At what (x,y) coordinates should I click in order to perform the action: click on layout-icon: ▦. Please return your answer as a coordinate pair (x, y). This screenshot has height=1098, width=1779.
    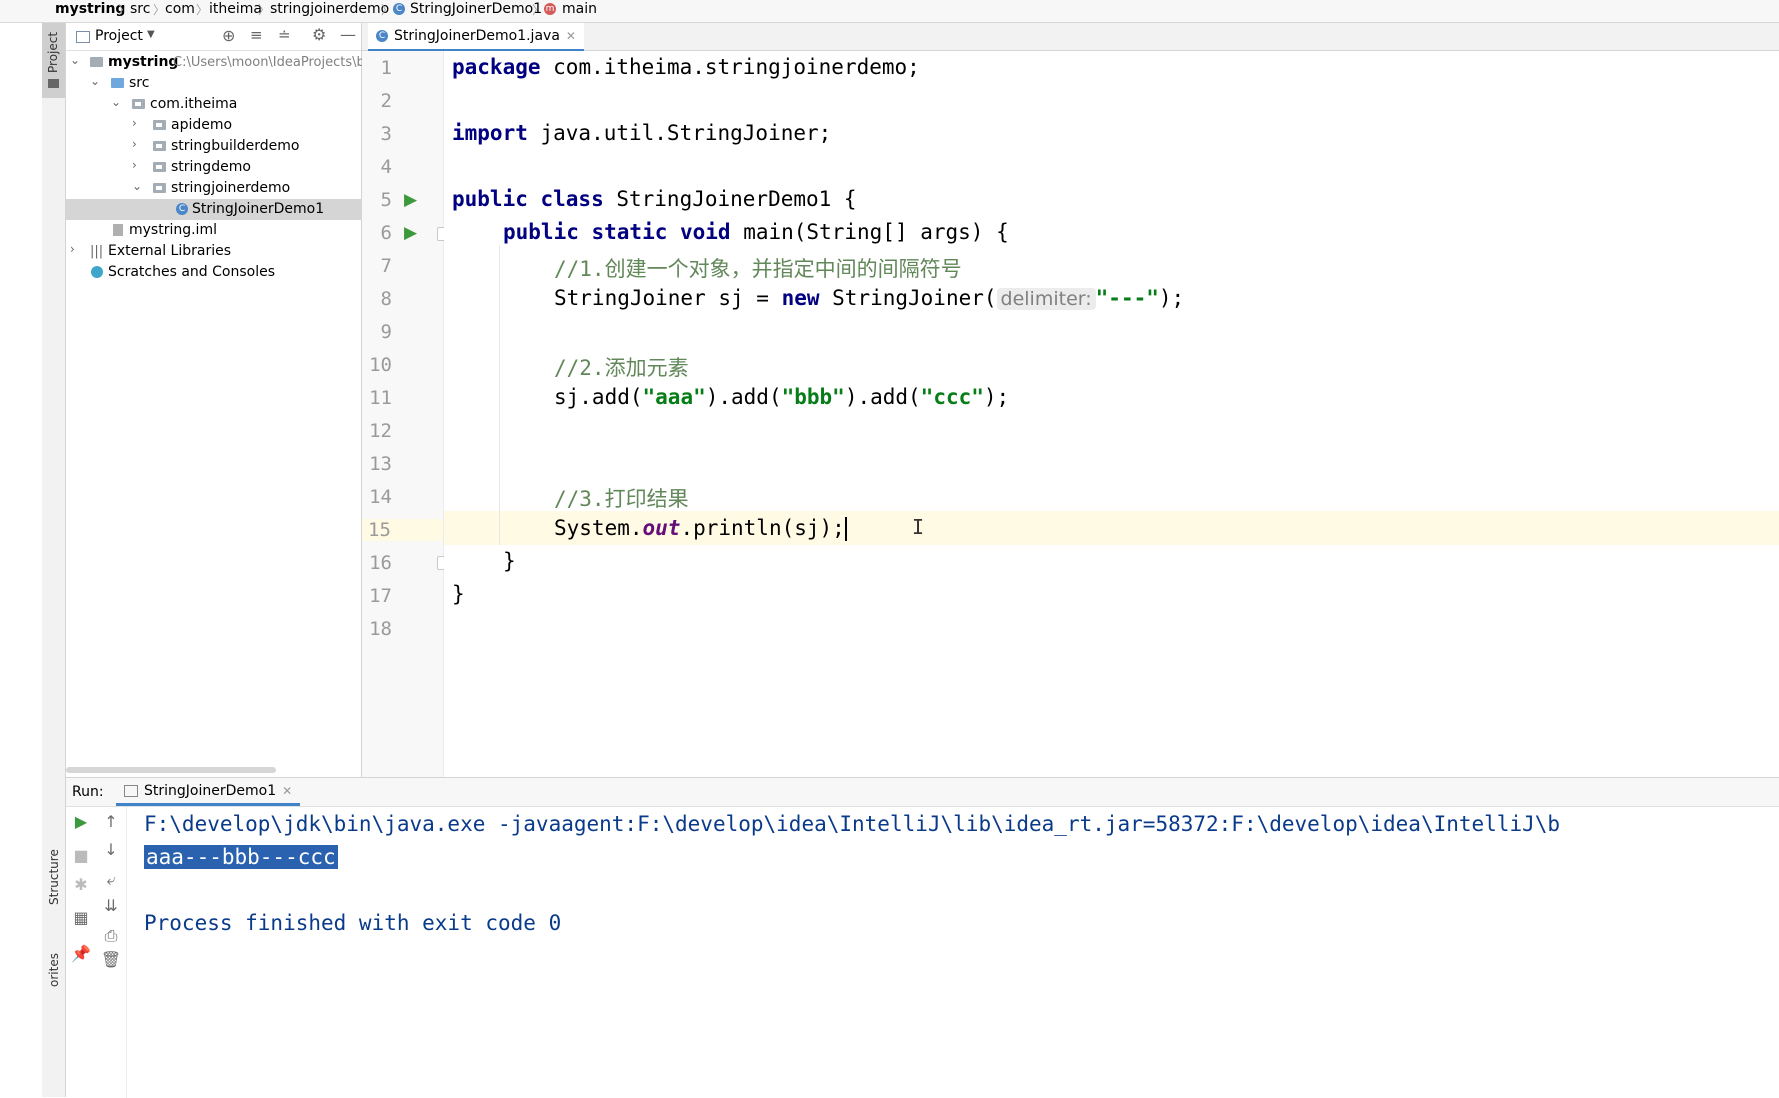
    Looking at the image, I should click on (81, 918).